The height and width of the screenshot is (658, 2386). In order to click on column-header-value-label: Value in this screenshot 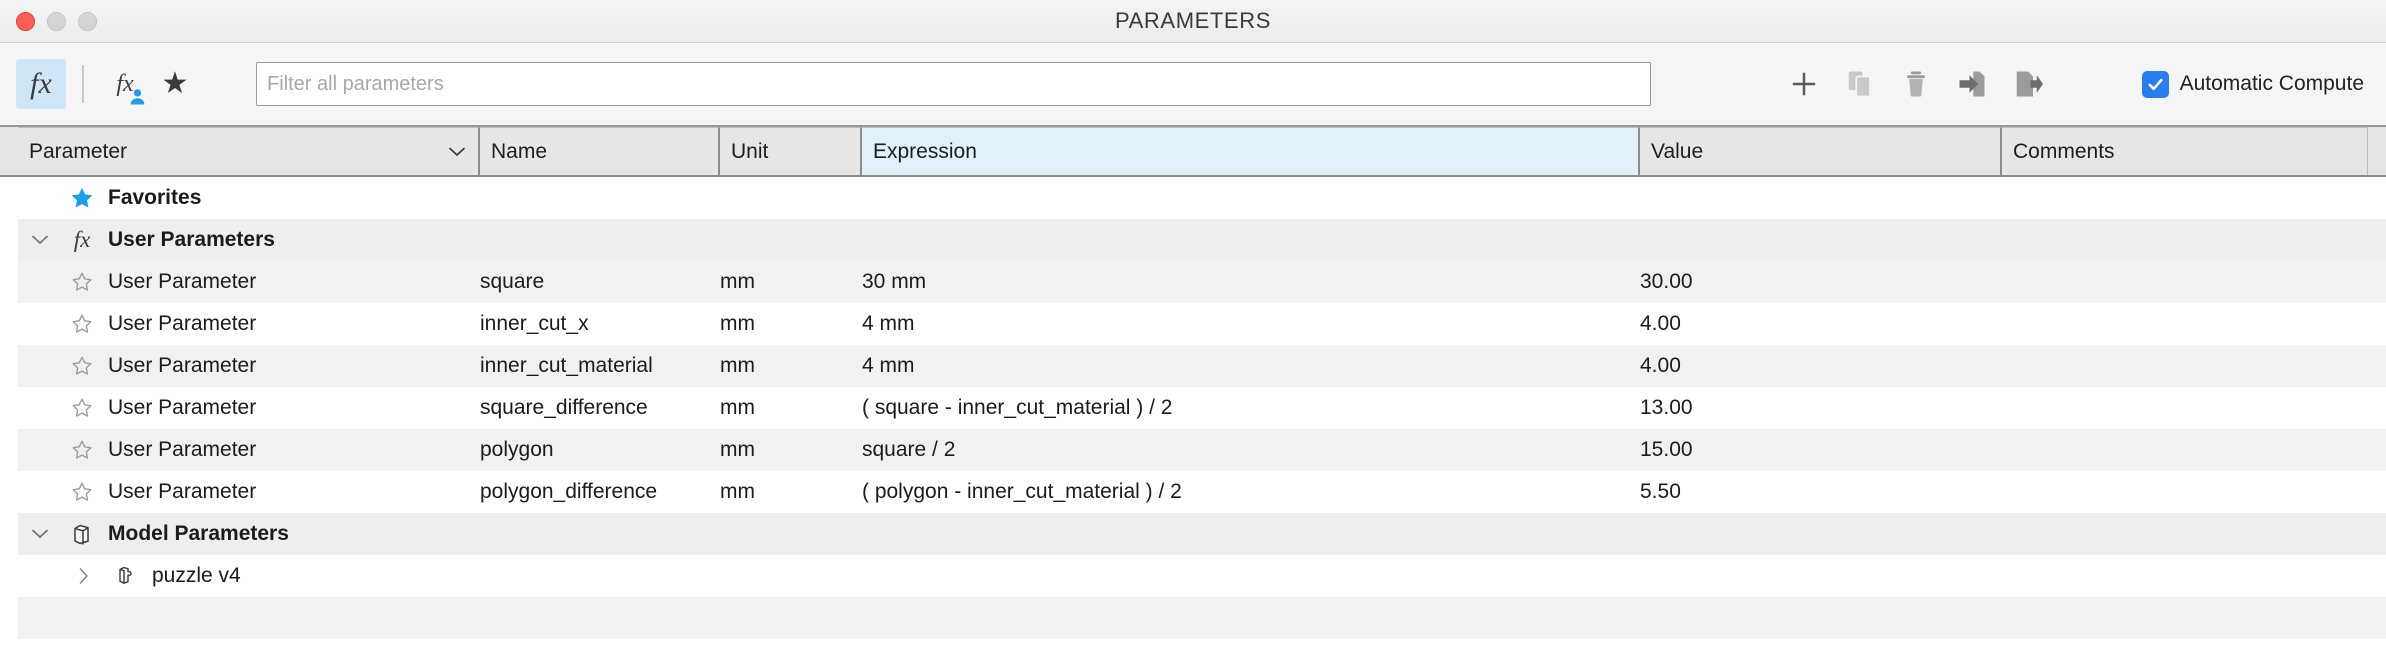, I will do `click(1677, 151)`.